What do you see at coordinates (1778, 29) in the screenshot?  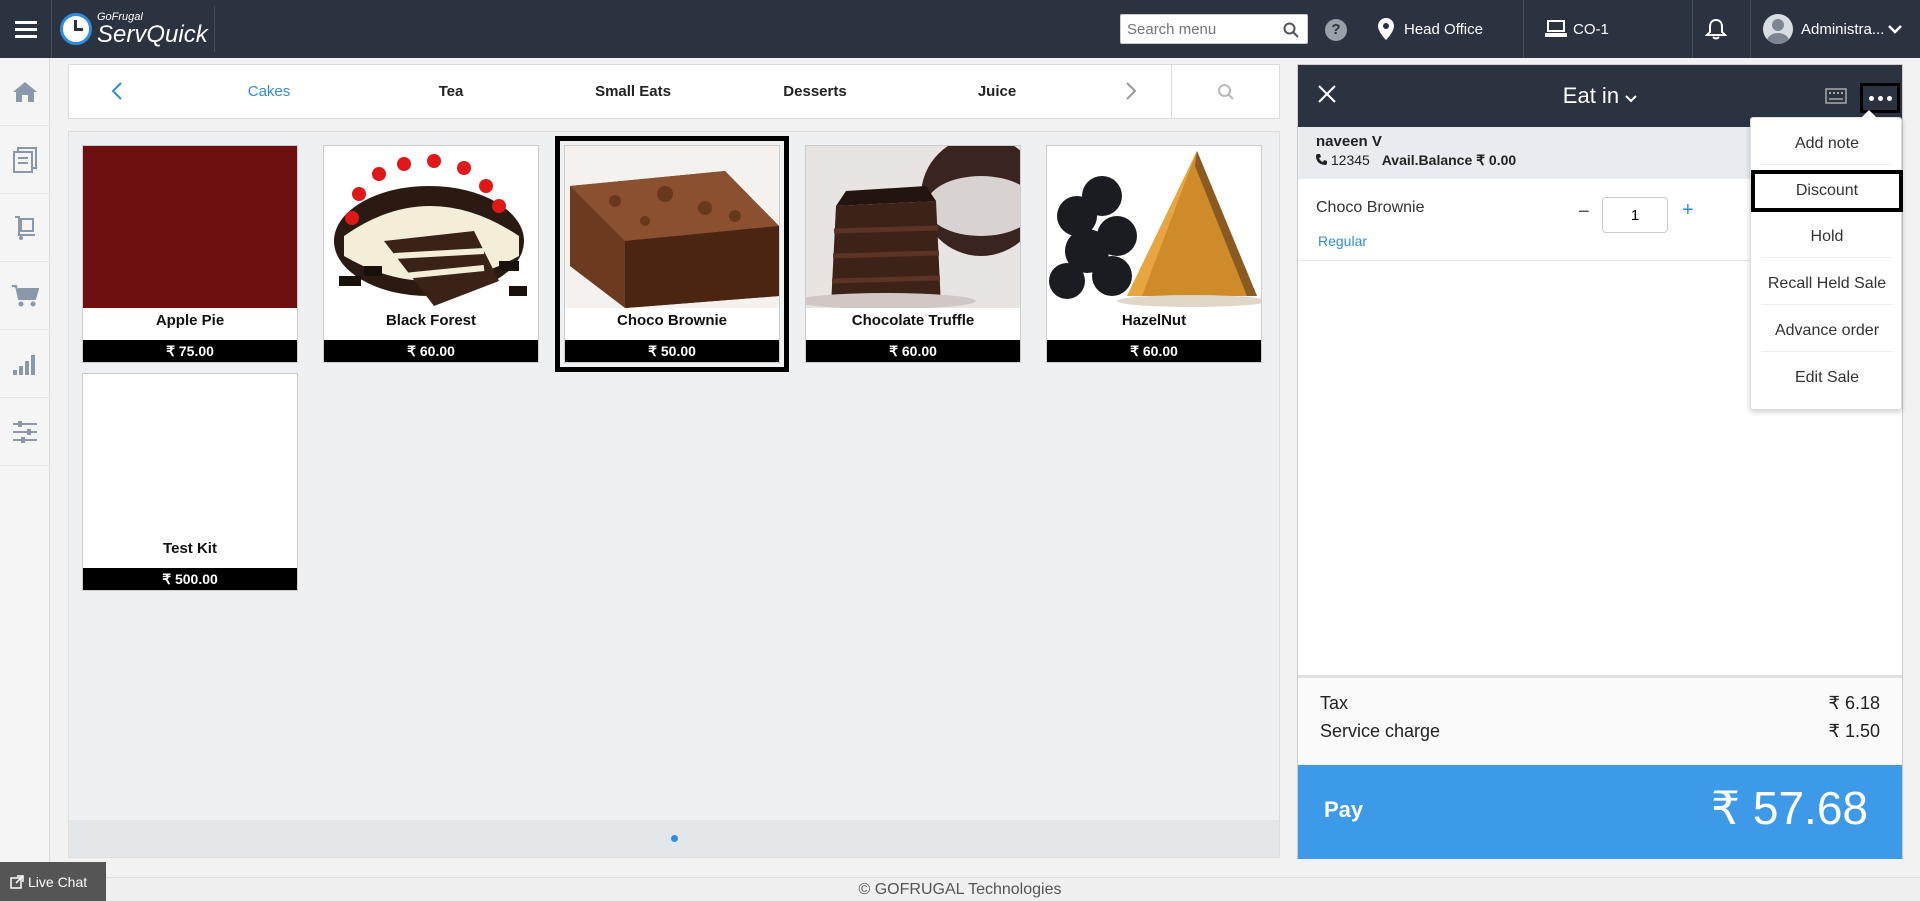 I see `avatar` at bounding box center [1778, 29].